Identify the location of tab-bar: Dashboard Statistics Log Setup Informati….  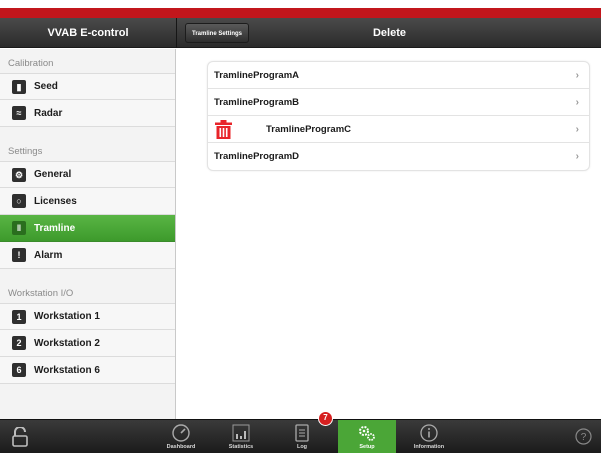
(300, 432).